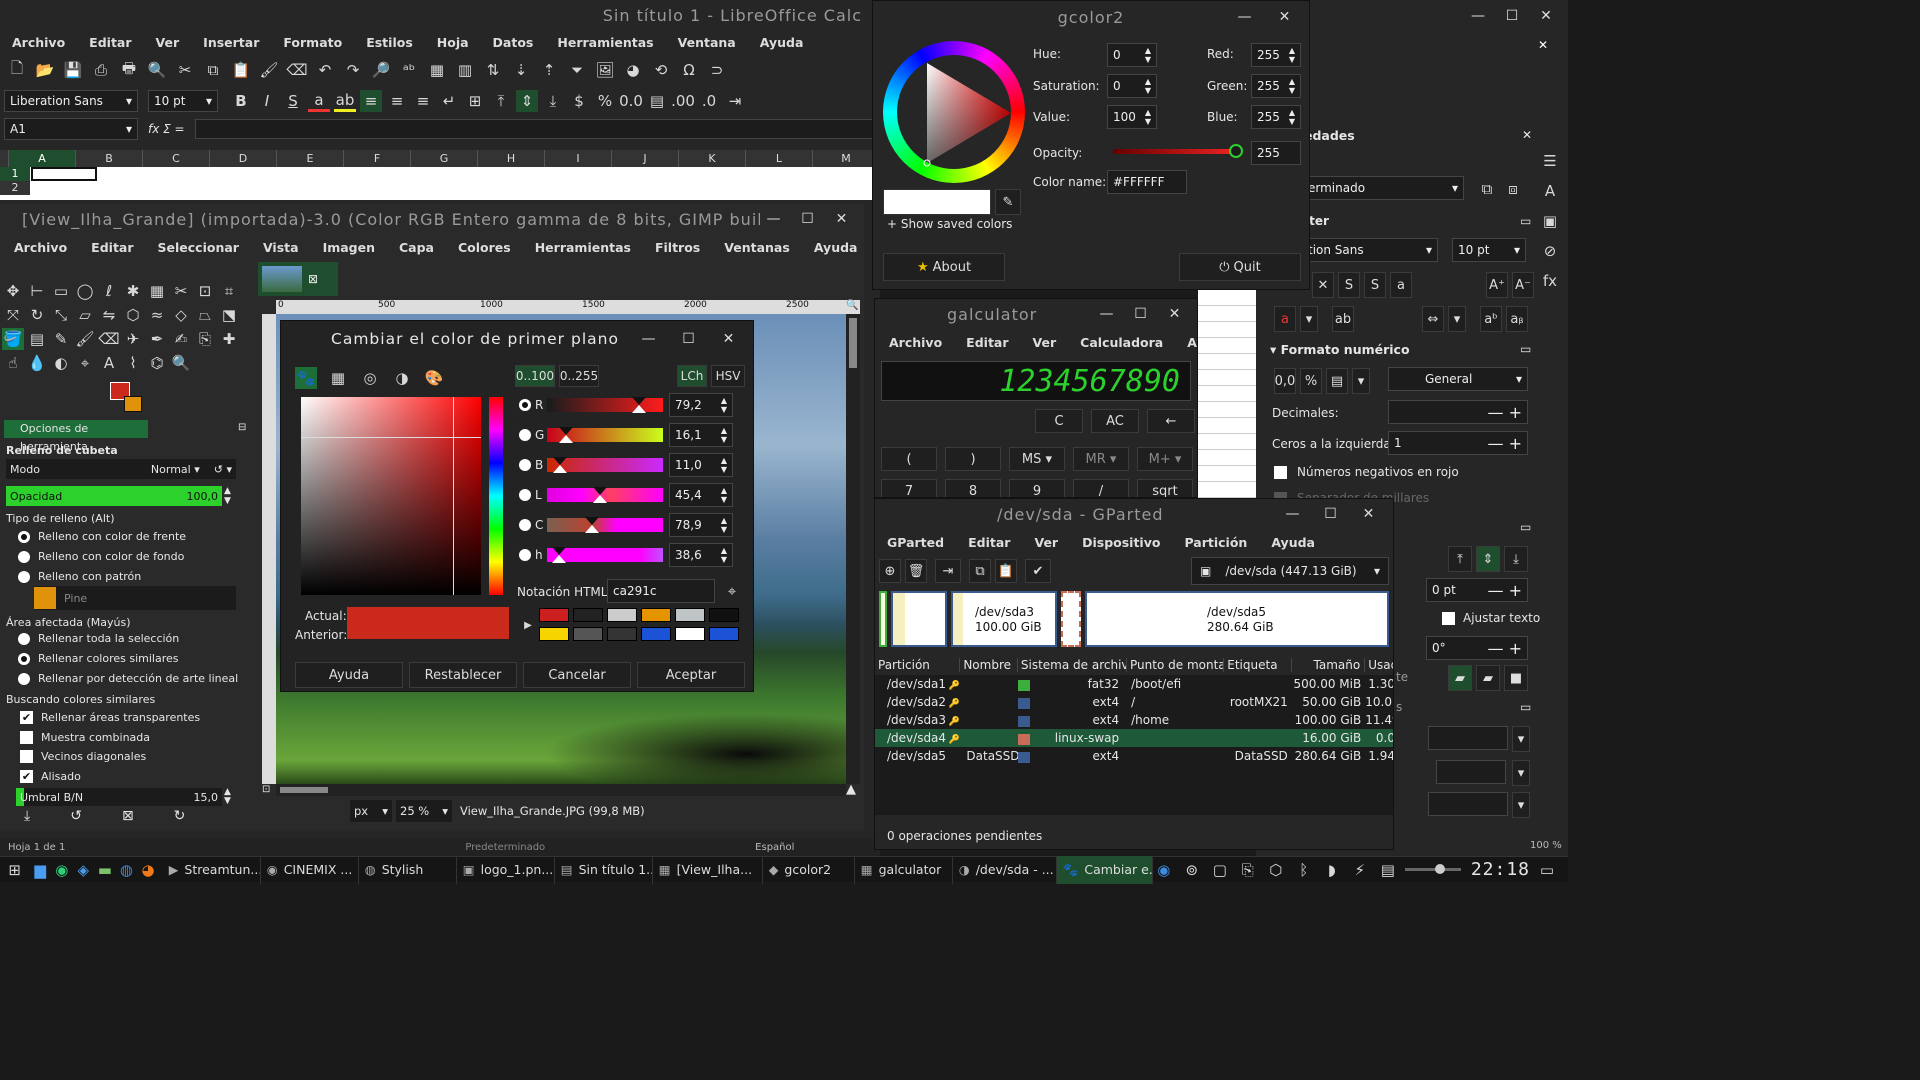  What do you see at coordinates (549, 70) in the screenshot?
I see `sort-desc-icon: ⇡` at bounding box center [549, 70].